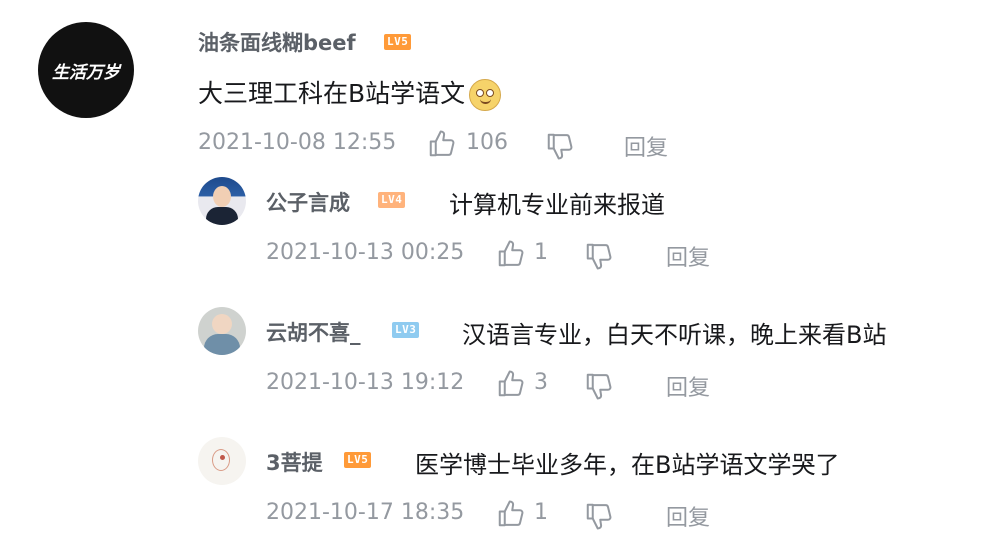 The image size is (990, 540). What do you see at coordinates (485, 95) in the screenshot?
I see `dizzy-face-emoji-icon` at bounding box center [485, 95].